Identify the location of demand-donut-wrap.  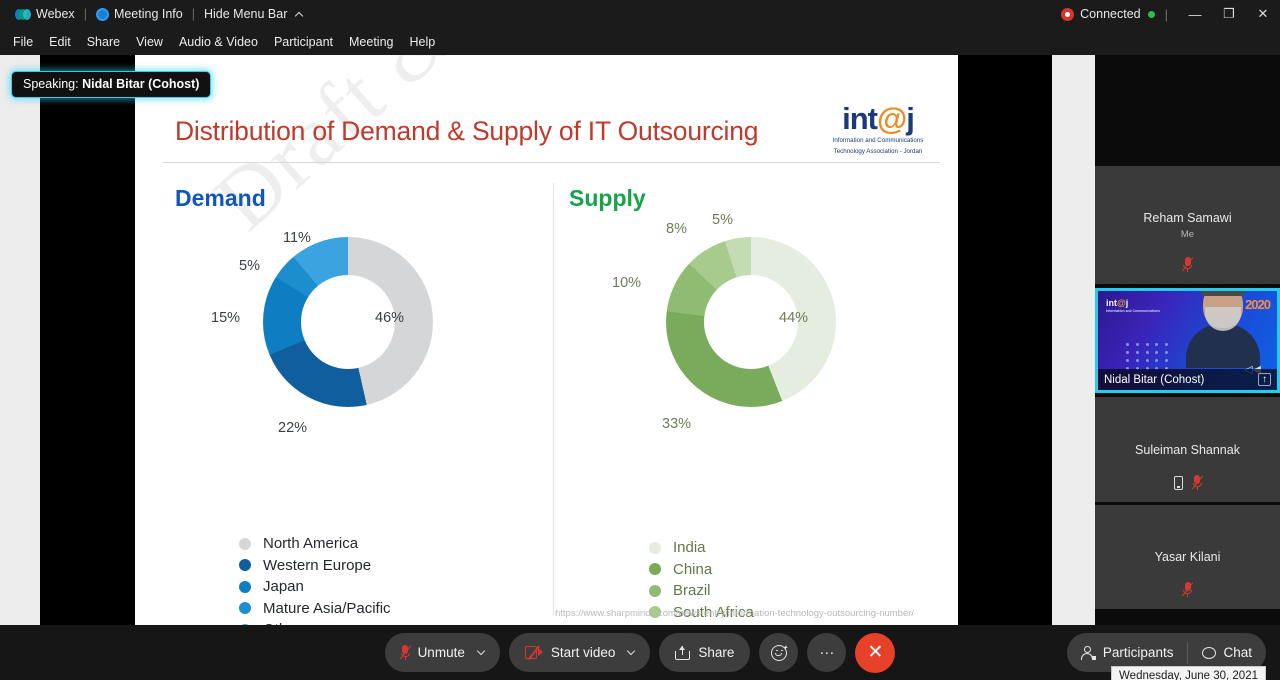
(348, 322).